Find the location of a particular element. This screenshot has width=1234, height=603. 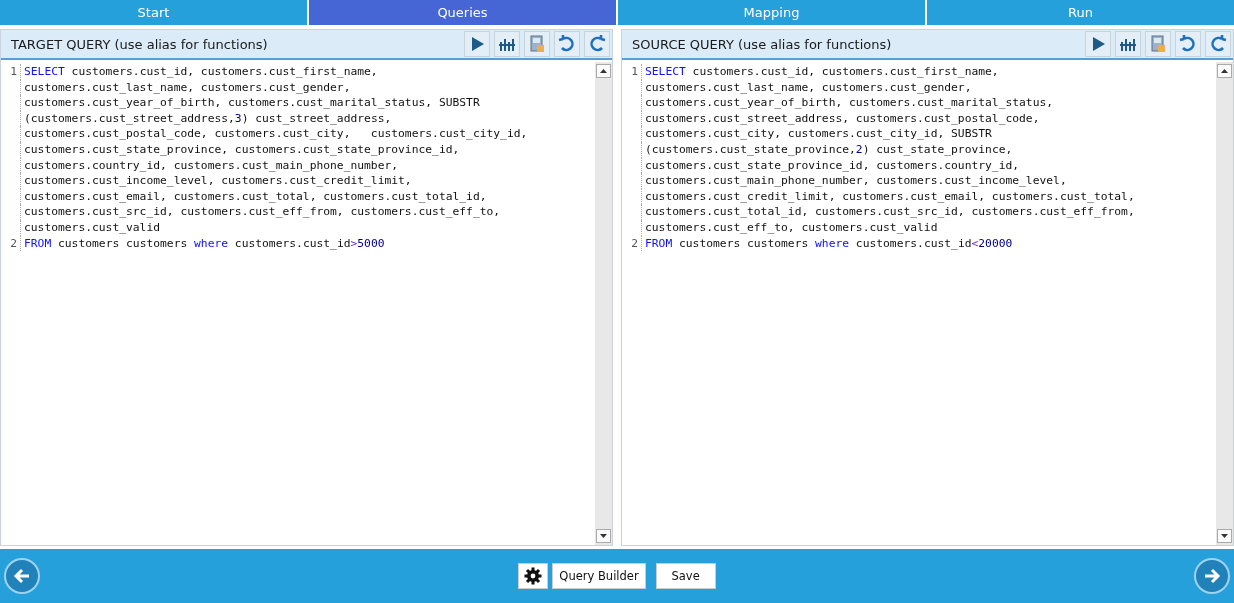

forward-button is located at coordinates (1212, 576).